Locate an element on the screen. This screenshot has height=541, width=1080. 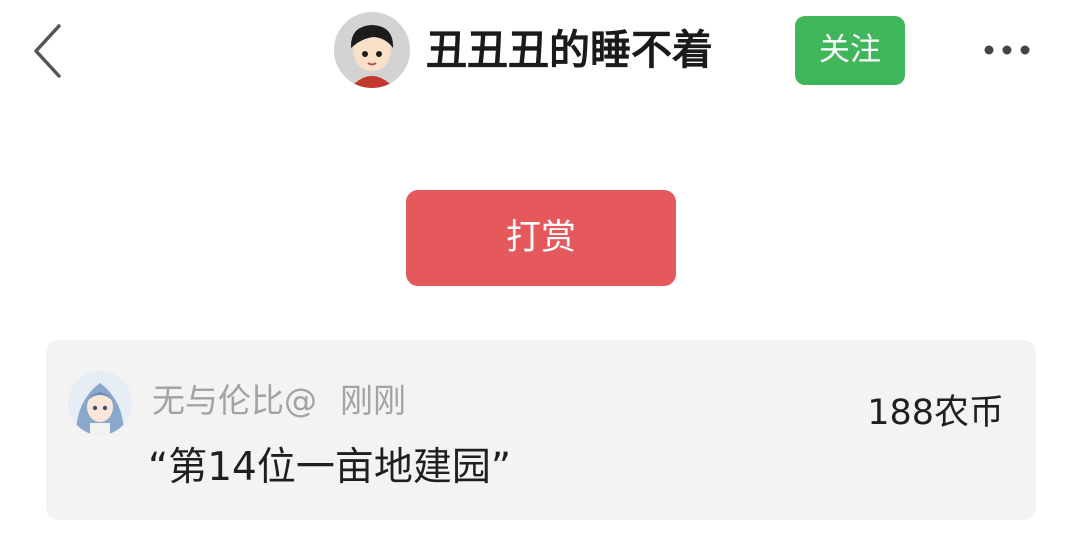
commenter-name: 无与伦比@ is located at coordinates (234, 398).